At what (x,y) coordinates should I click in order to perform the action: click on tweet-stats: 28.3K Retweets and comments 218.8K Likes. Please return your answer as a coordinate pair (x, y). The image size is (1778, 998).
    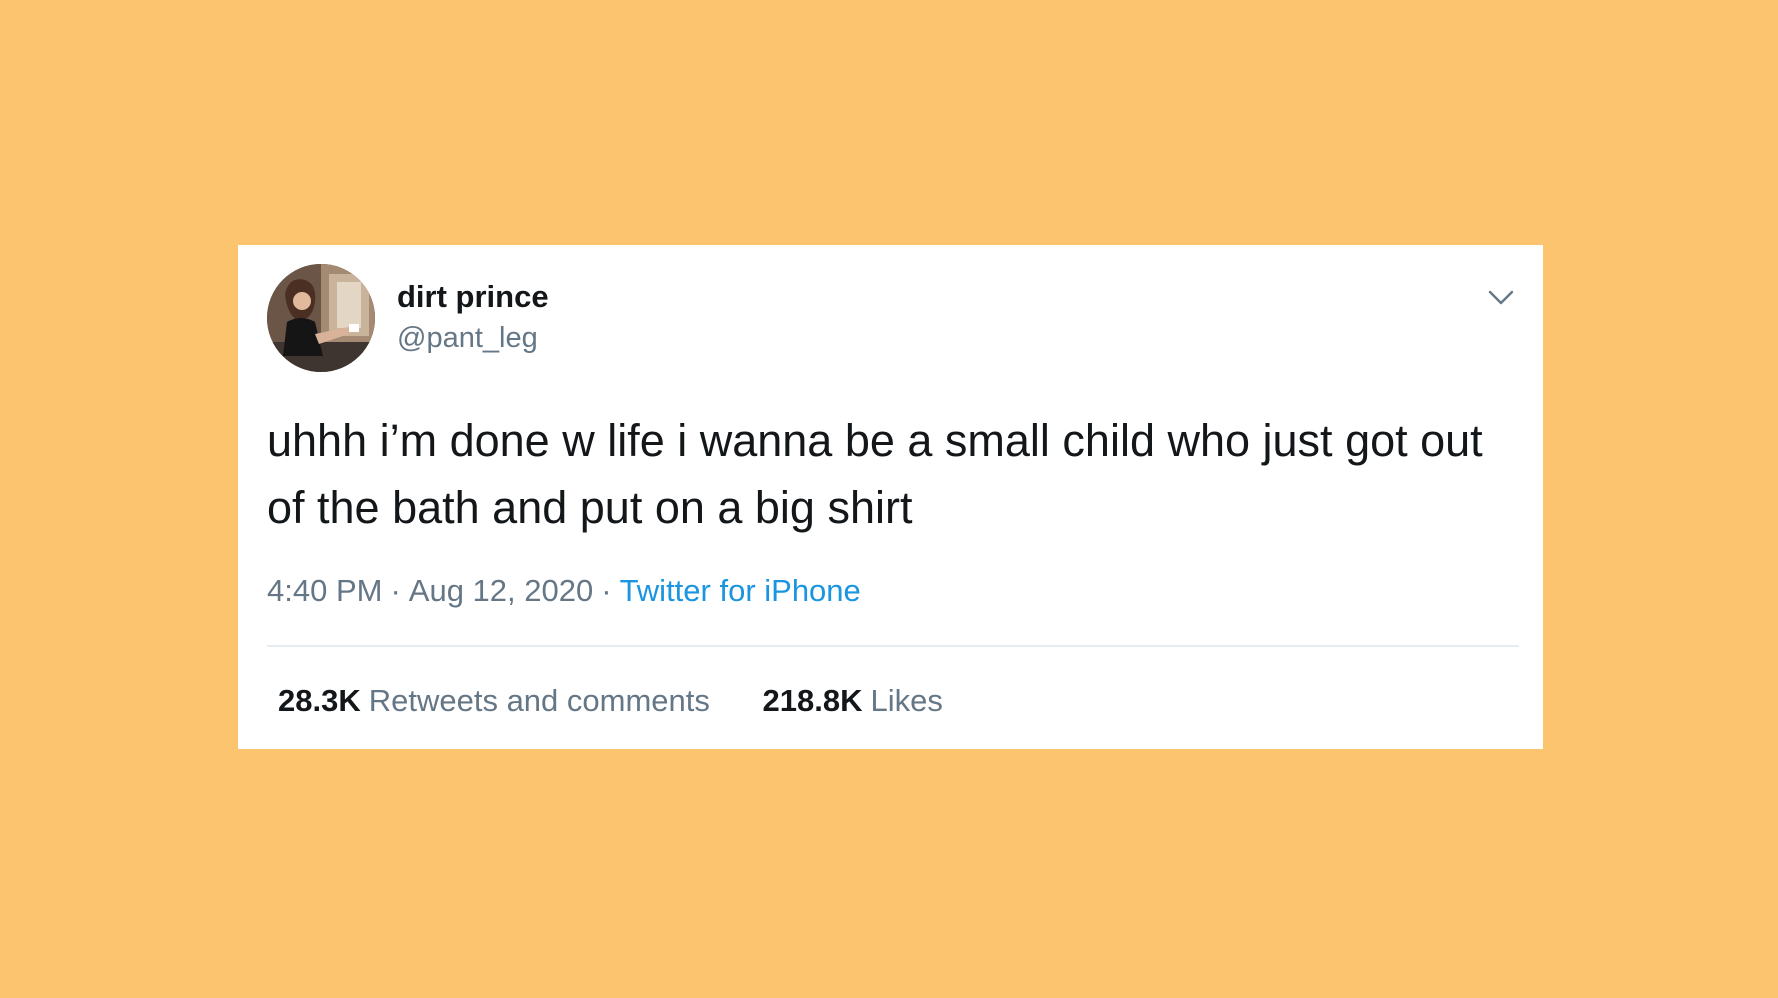
    Looking at the image, I should click on (610, 701).